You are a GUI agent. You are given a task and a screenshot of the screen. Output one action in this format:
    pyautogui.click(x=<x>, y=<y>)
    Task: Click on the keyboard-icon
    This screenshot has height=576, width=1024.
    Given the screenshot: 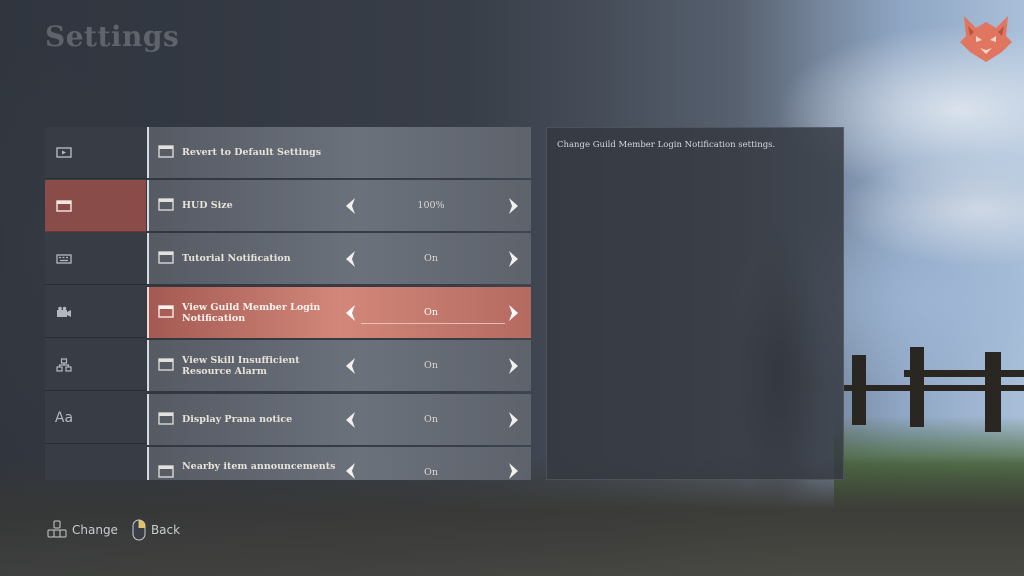 What is the action you would take?
    pyautogui.click(x=64, y=259)
    